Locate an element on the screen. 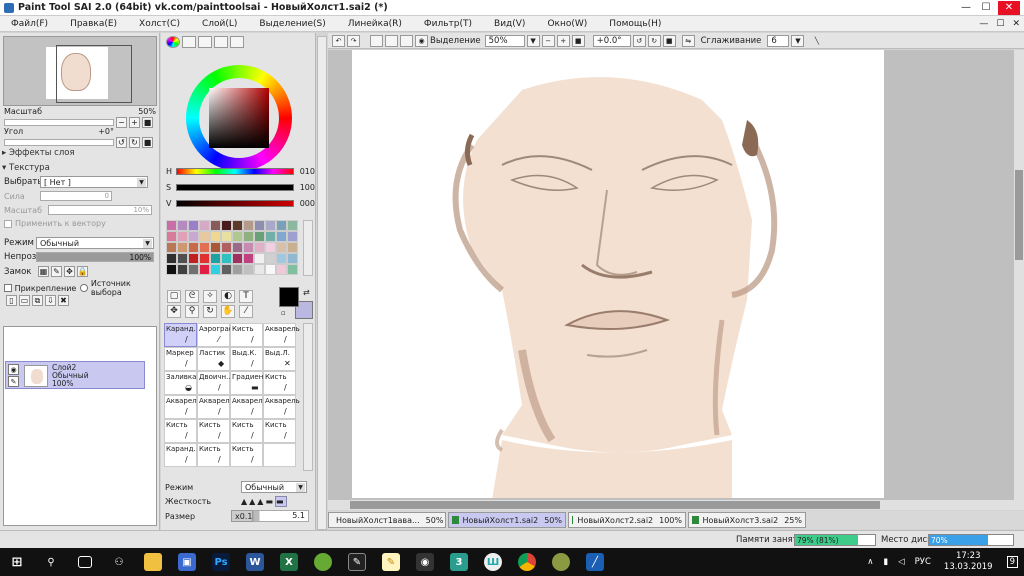 The height and width of the screenshot is (576, 1024). pencil-icon: ✎ is located at coordinates (13, 381).